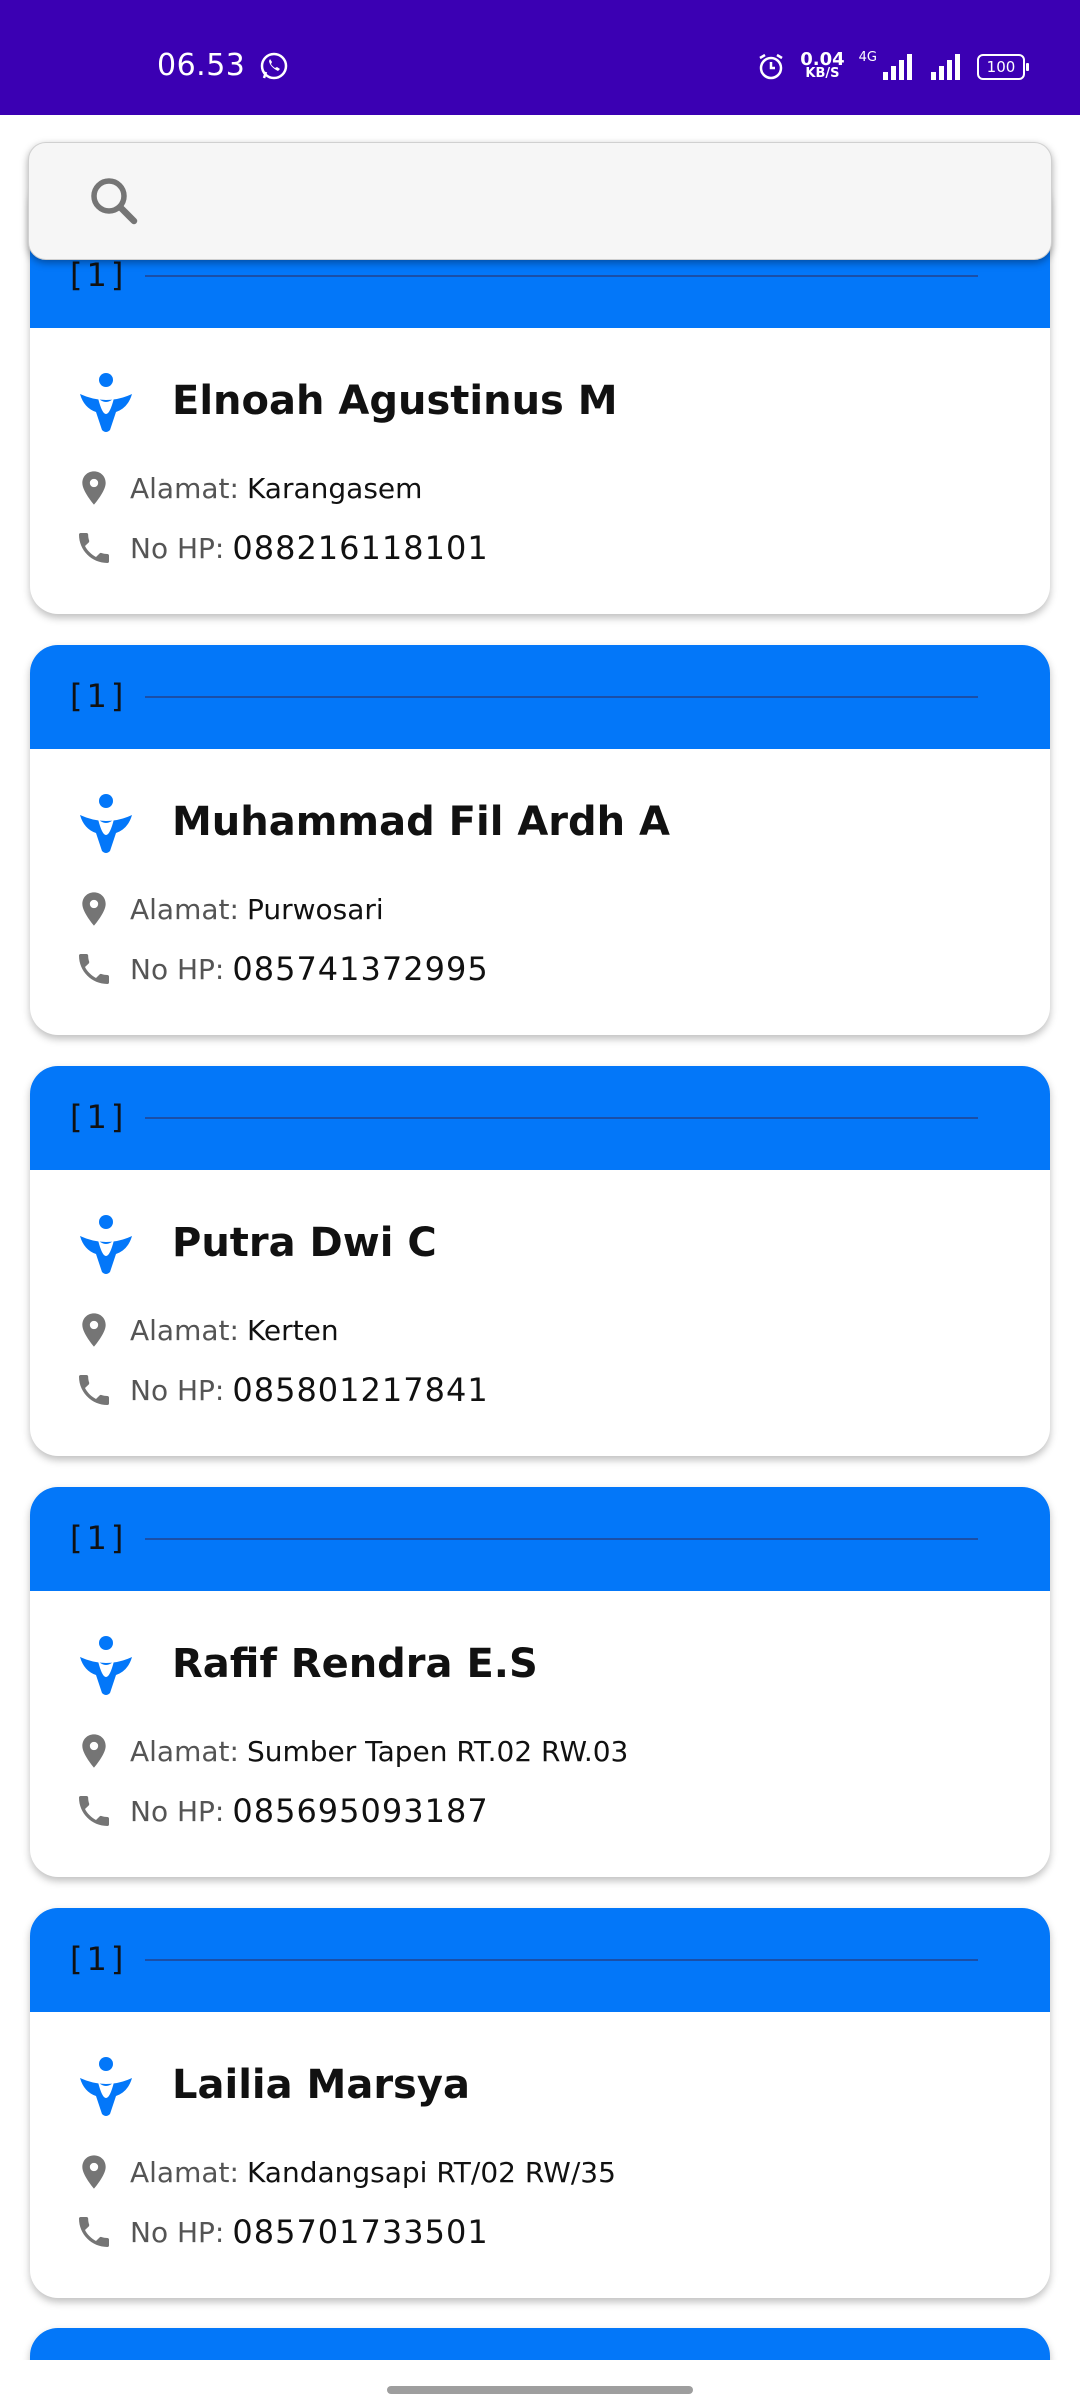  What do you see at coordinates (315, 909) in the screenshot?
I see `address-value: Purwosari` at bounding box center [315, 909].